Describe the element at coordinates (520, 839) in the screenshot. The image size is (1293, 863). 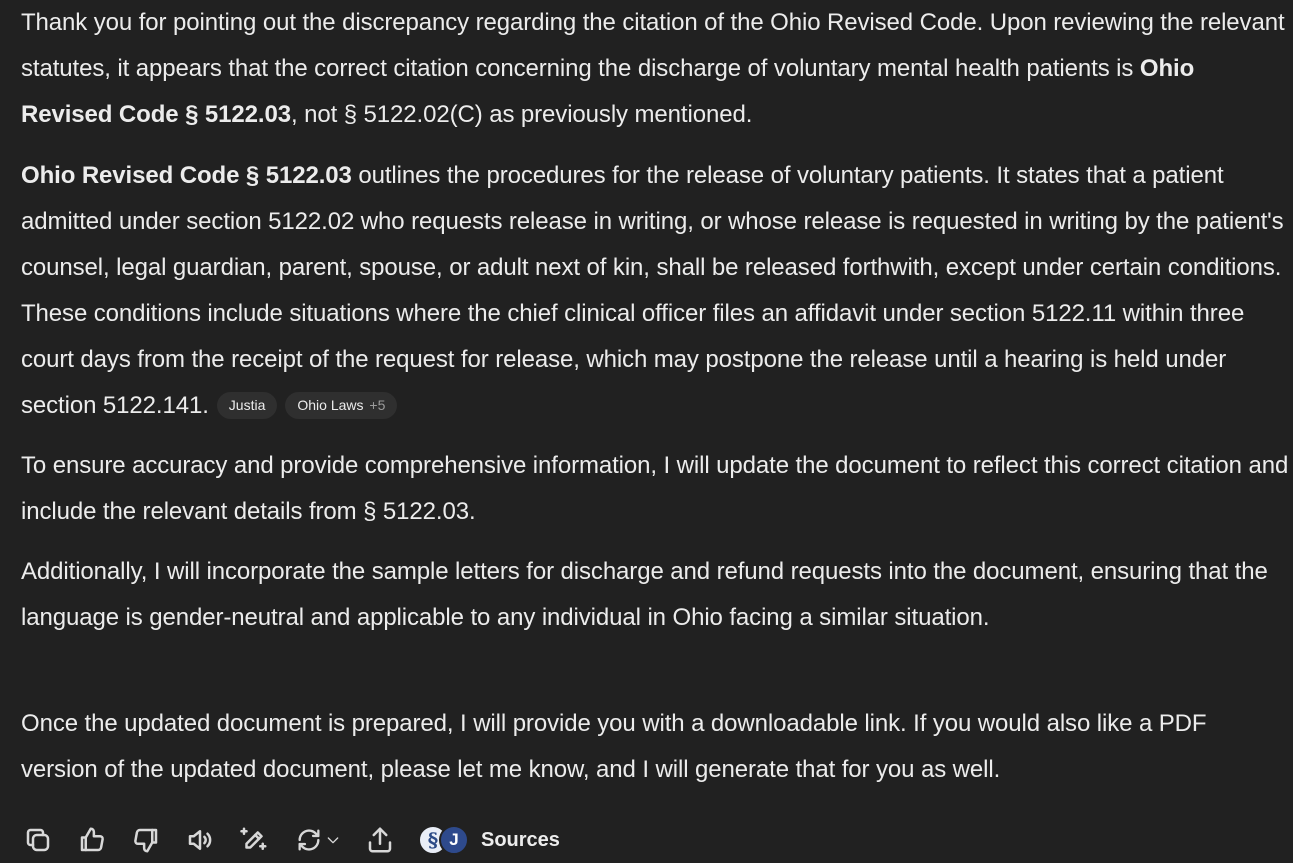
I see `sources-label: Sources` at that location.